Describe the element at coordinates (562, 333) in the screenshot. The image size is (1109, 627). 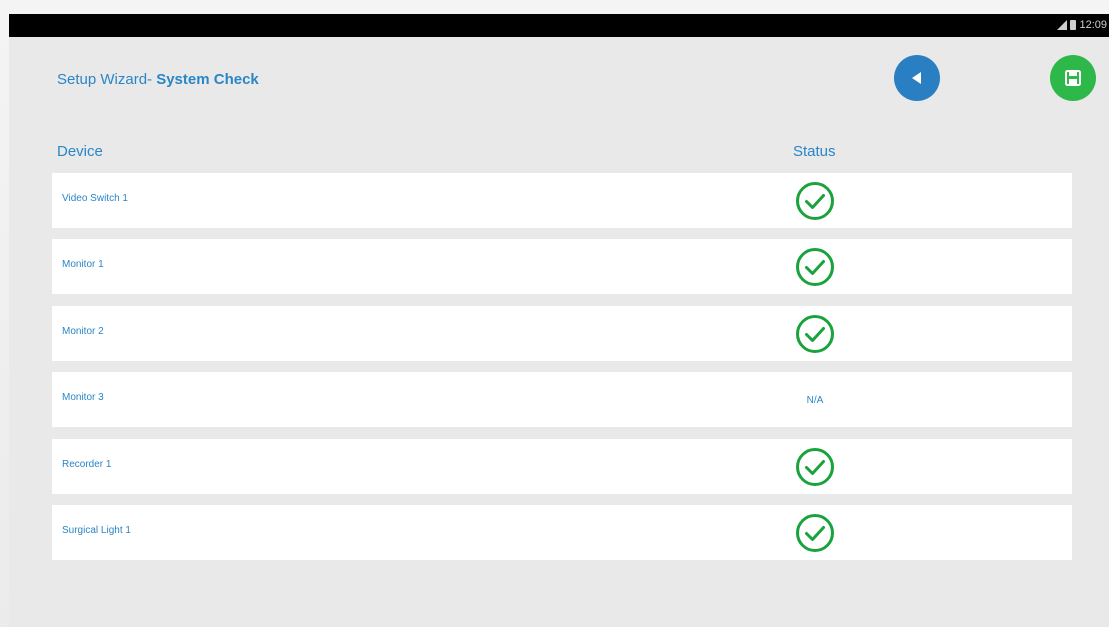
I see `table-row: Monitor 2` at that location.